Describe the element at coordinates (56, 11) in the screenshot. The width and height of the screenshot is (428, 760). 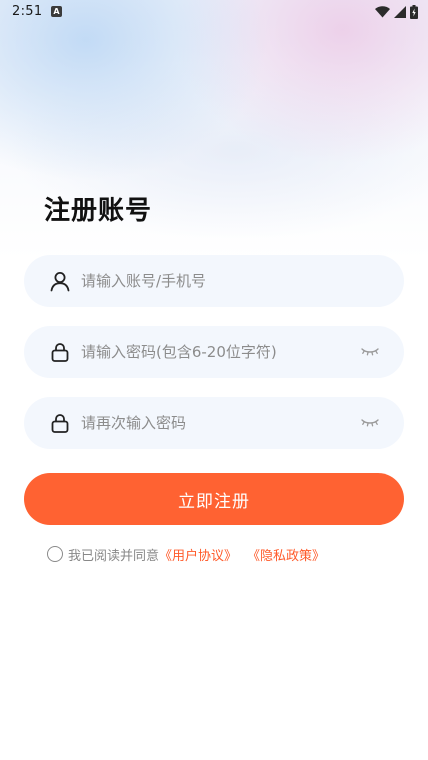
I see `a-badge-icon: A` at that location.